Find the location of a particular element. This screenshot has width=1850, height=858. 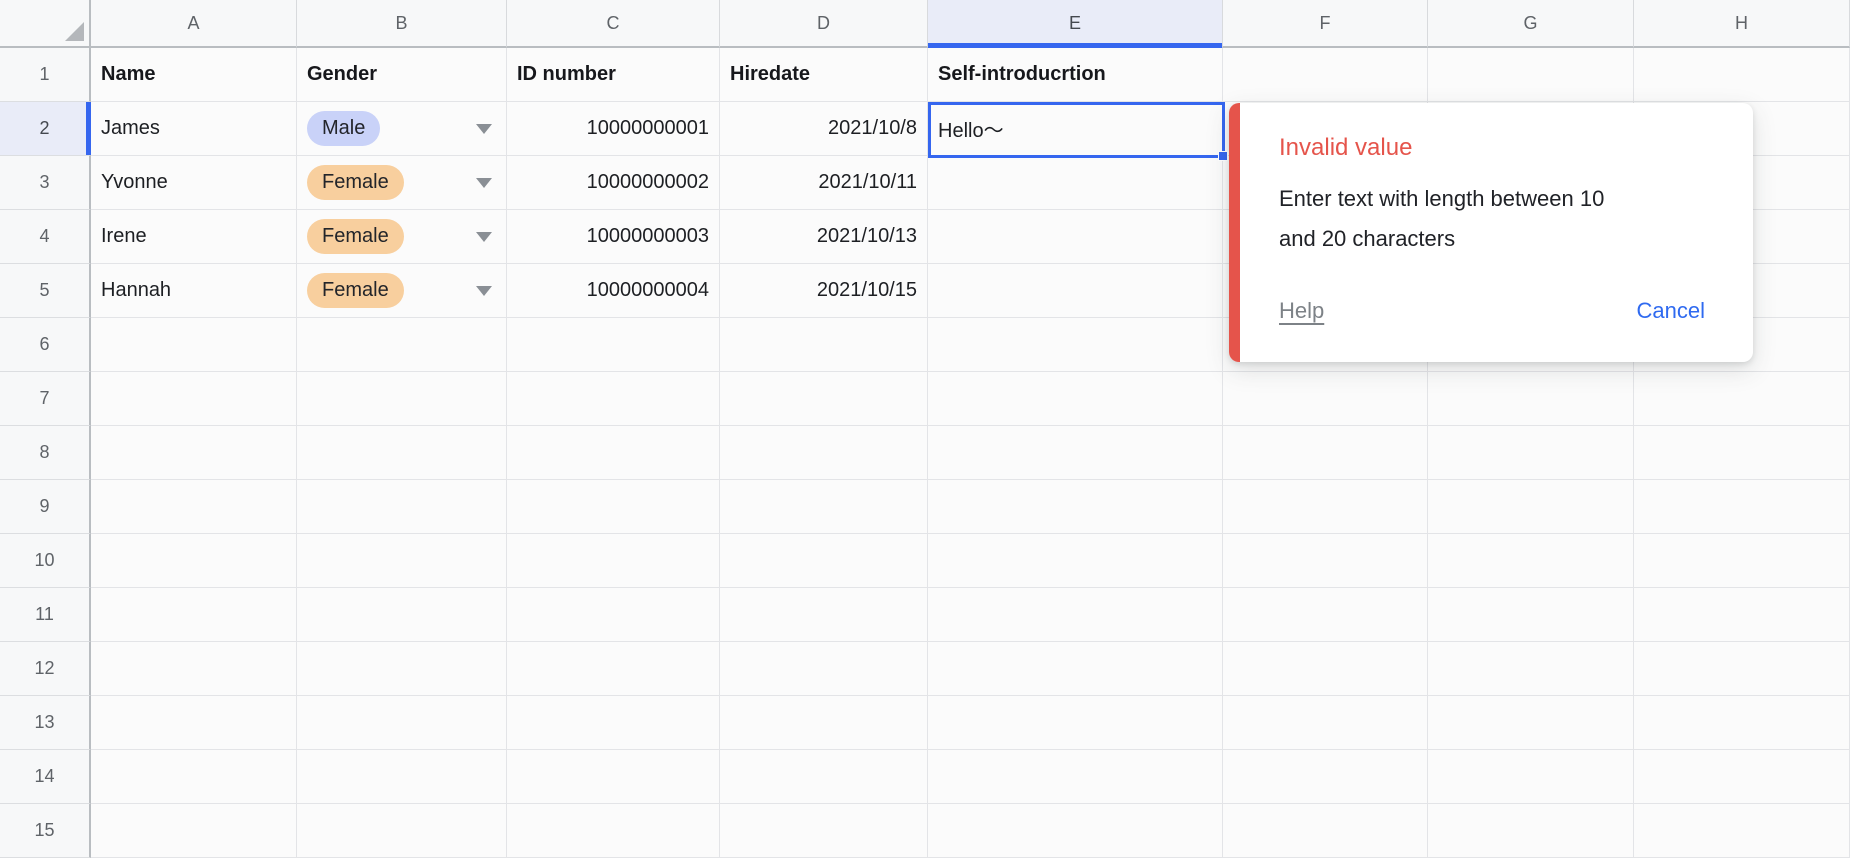

row-header-13: 13 is located at coordinates (45, 723).